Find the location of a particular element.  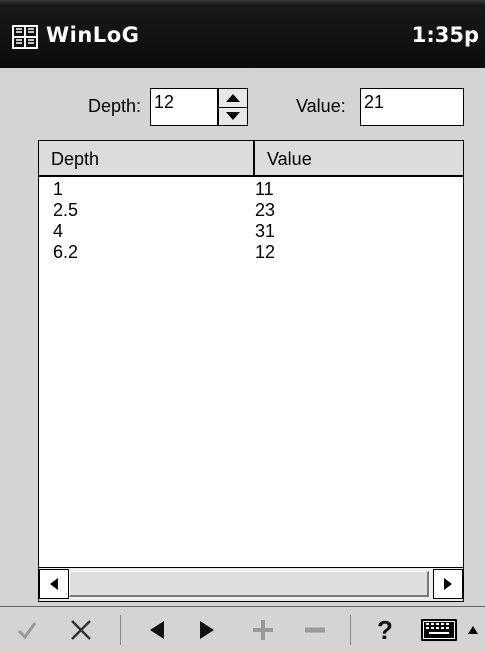

spin-up-button is located at coordinates (233, 98).